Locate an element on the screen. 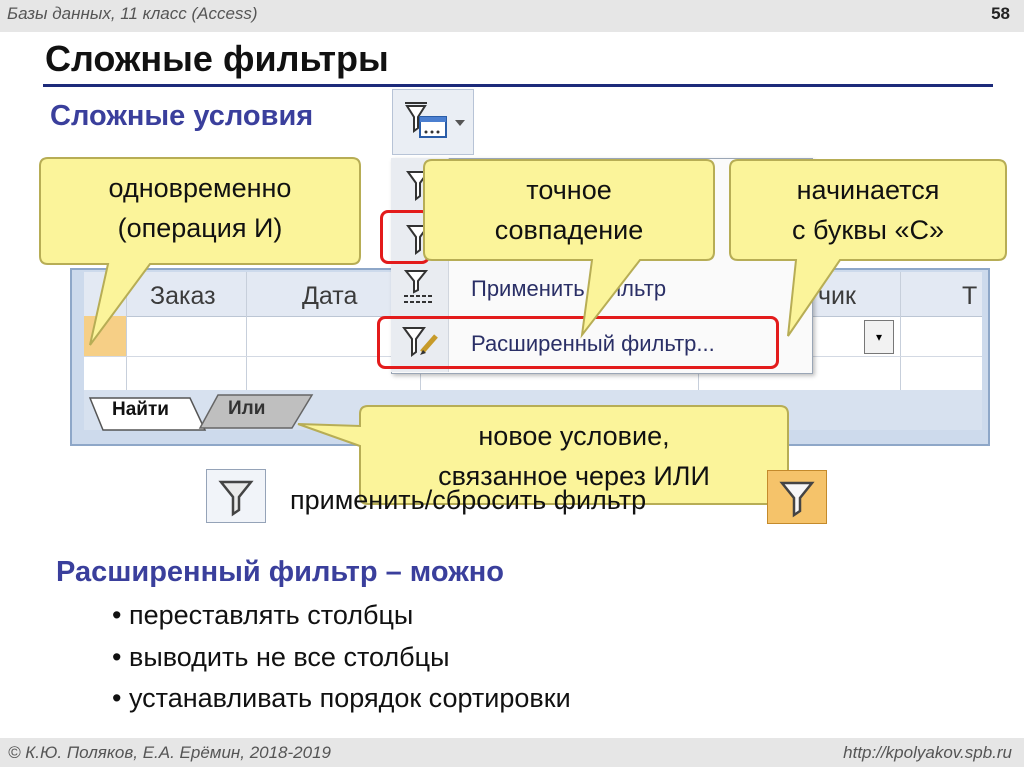  apply-filter-button is located at coordinates (236, 496).